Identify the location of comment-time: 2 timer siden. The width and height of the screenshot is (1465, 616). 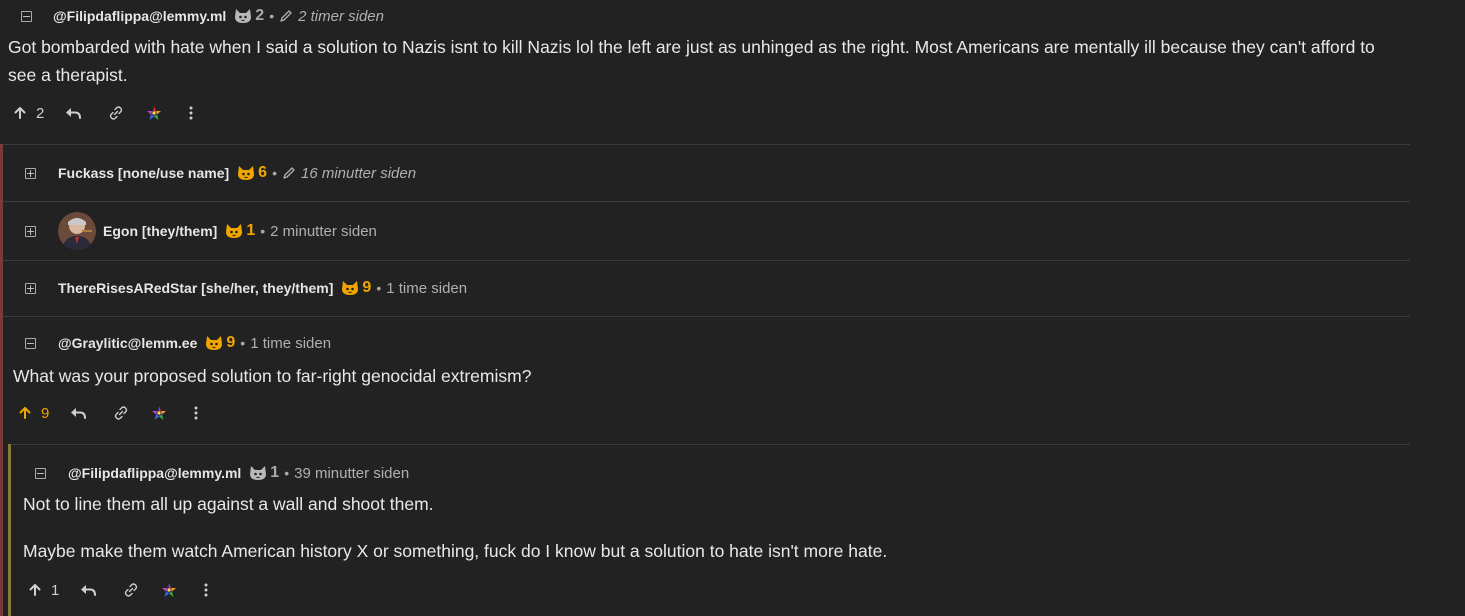
(341, 16).